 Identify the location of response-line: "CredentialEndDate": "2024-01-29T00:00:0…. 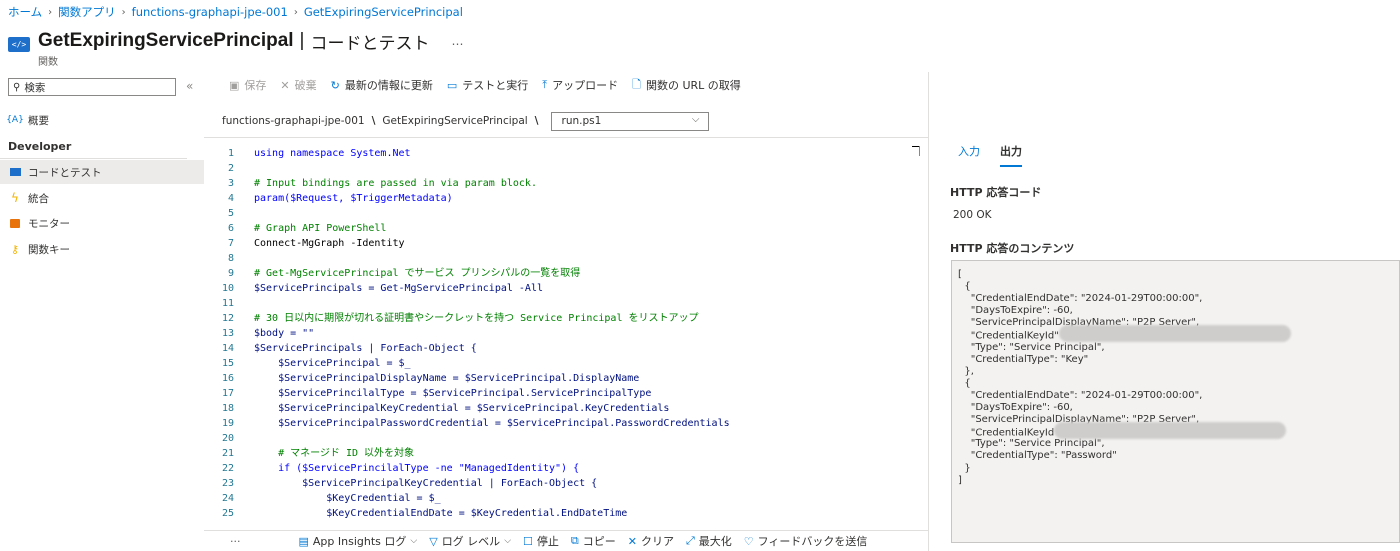
(1175, 396).